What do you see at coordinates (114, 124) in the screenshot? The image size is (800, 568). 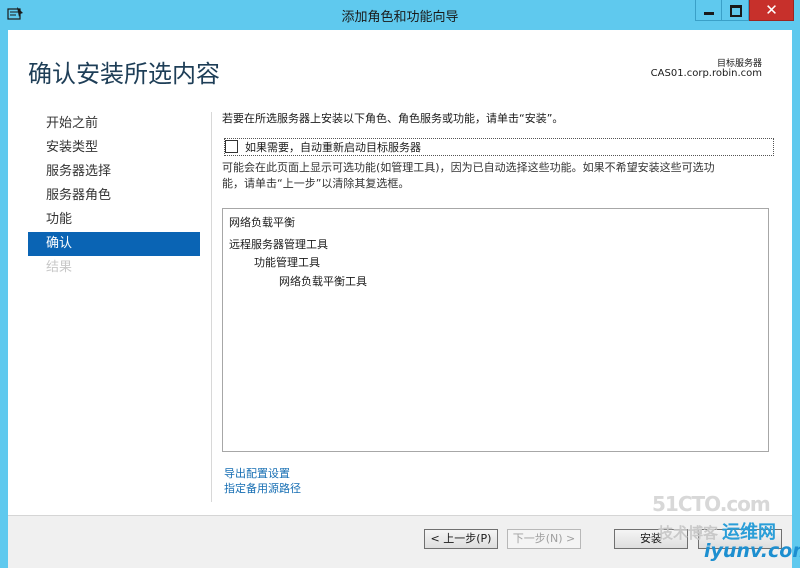 I see `nav-step-before-you-begin: 开始之前` at bounding box center [114, 124].